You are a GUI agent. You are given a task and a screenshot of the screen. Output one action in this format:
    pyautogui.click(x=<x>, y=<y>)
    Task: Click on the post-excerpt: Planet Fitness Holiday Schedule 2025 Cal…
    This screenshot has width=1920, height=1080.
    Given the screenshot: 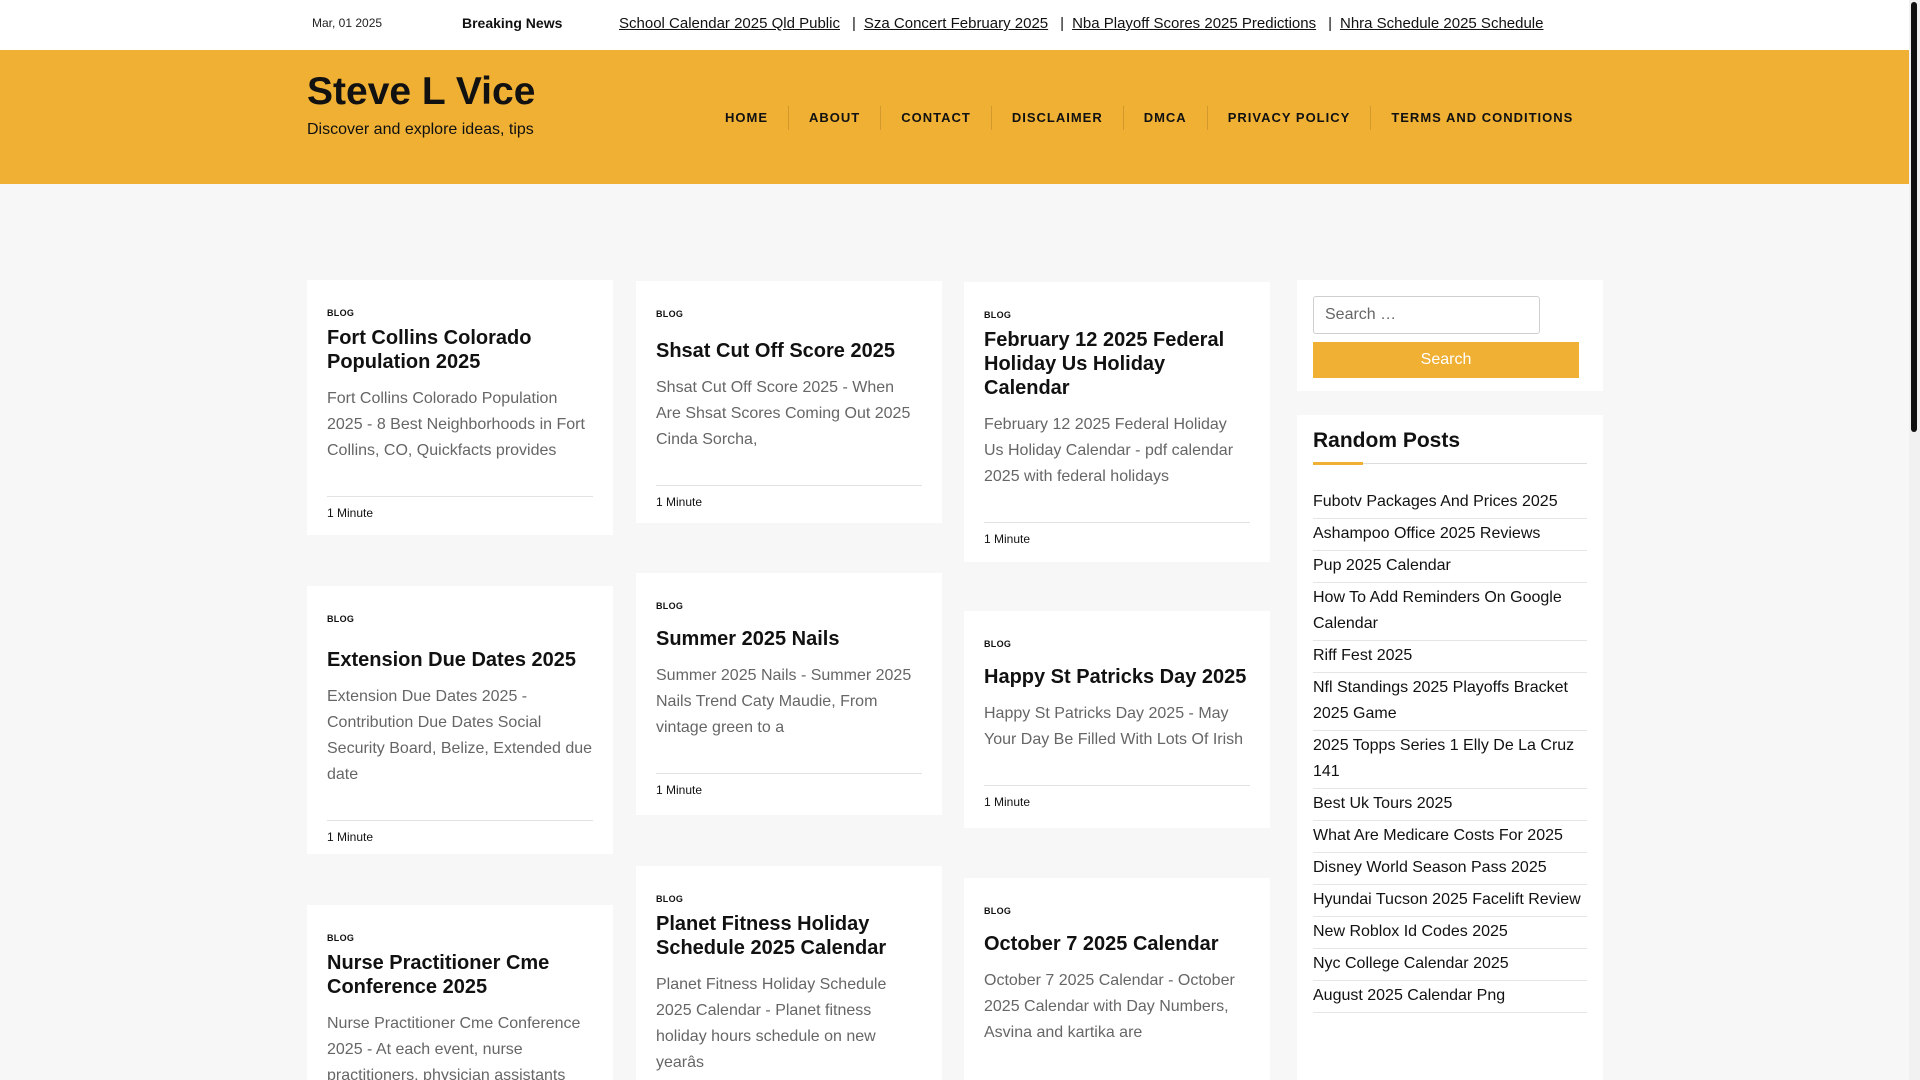 What is the action you would take?
    pyautogui.click(x=771, y=1023)
    